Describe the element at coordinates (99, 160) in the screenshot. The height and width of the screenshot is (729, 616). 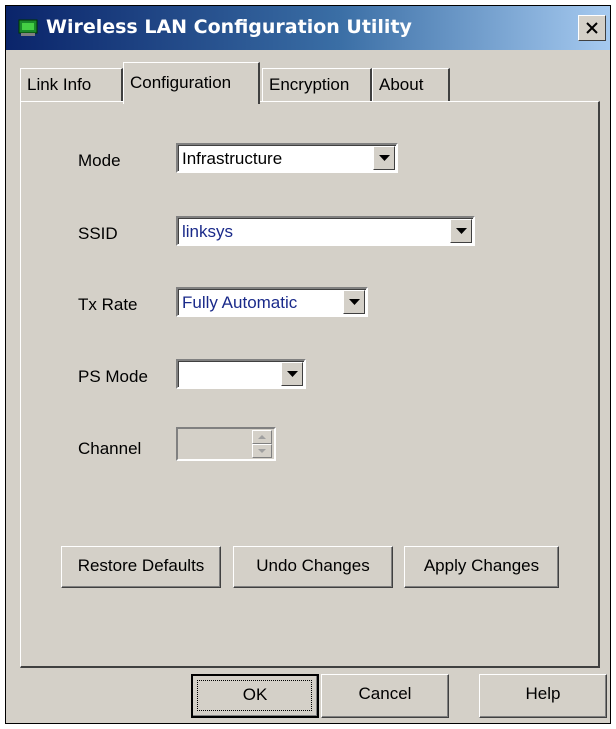
I see `mode-label: Mode` at that location.